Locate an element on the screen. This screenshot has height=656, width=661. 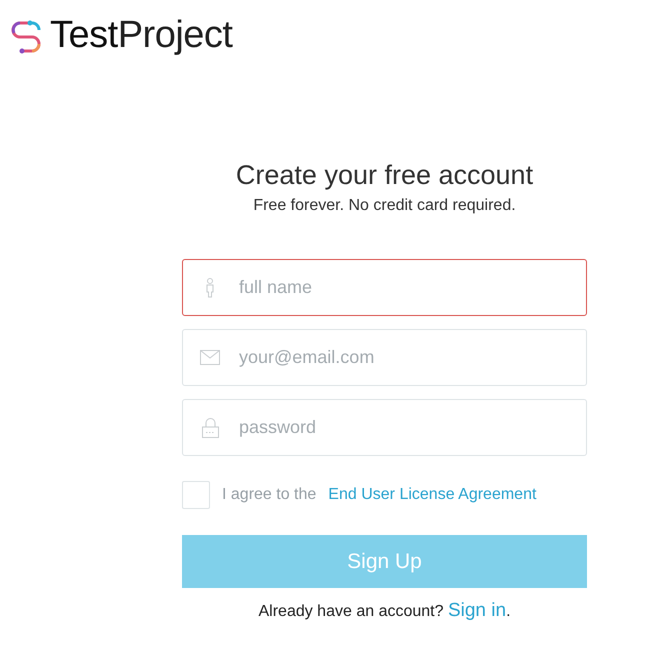
logo-text: TestProject is located at coordinates (141, 35).